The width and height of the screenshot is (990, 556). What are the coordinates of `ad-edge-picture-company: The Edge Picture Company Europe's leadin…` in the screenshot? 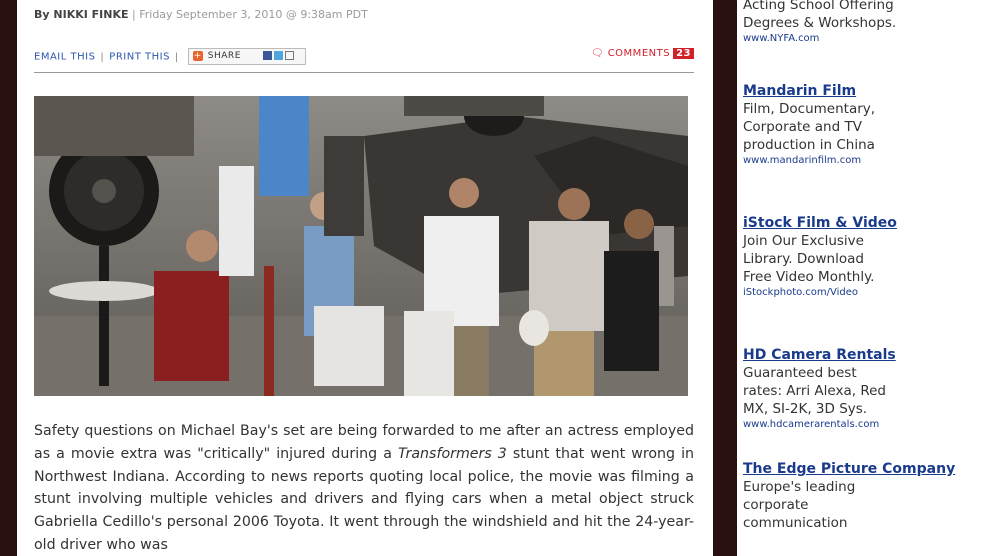 It's located at (863, 496).